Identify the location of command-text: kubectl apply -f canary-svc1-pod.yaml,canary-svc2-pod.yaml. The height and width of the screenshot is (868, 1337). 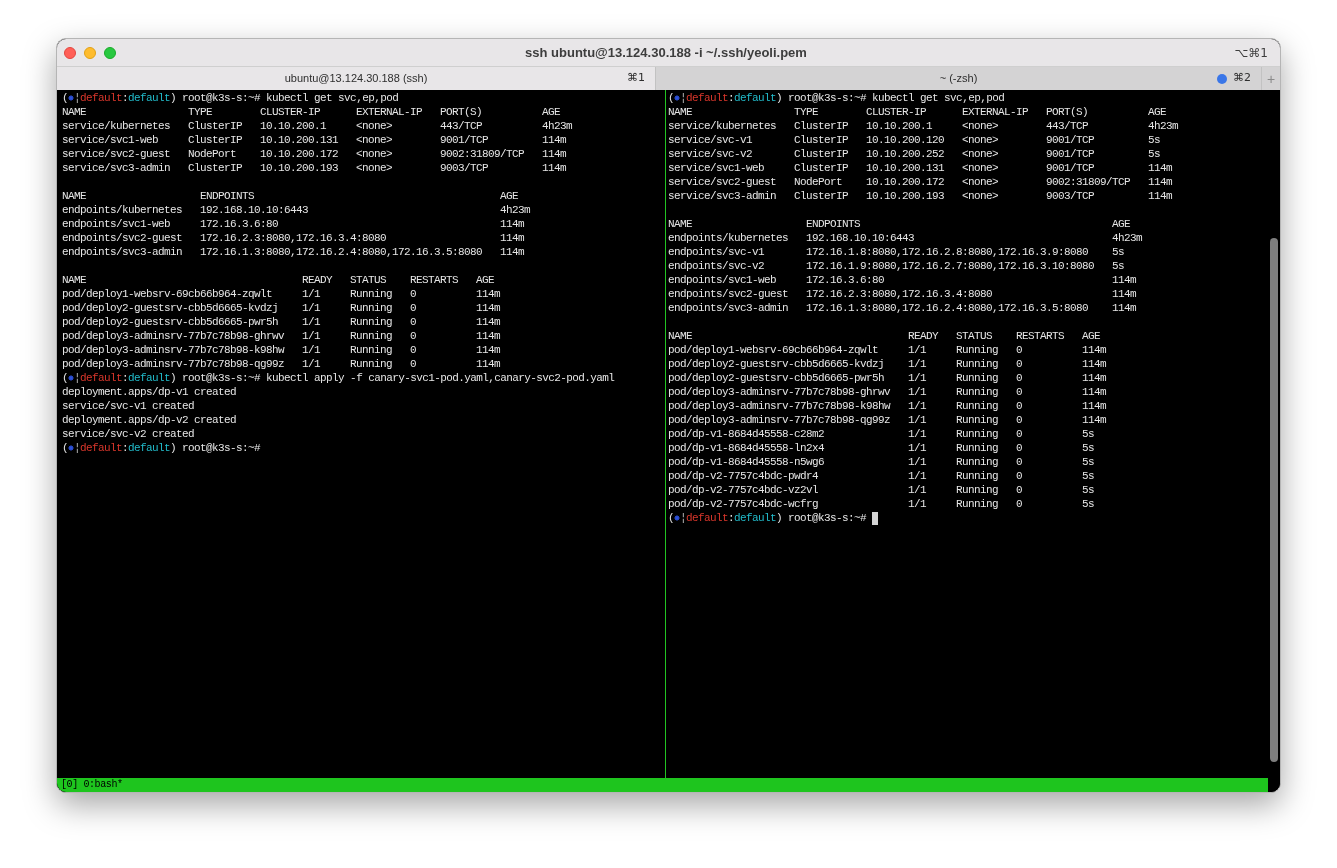
(440, 378).